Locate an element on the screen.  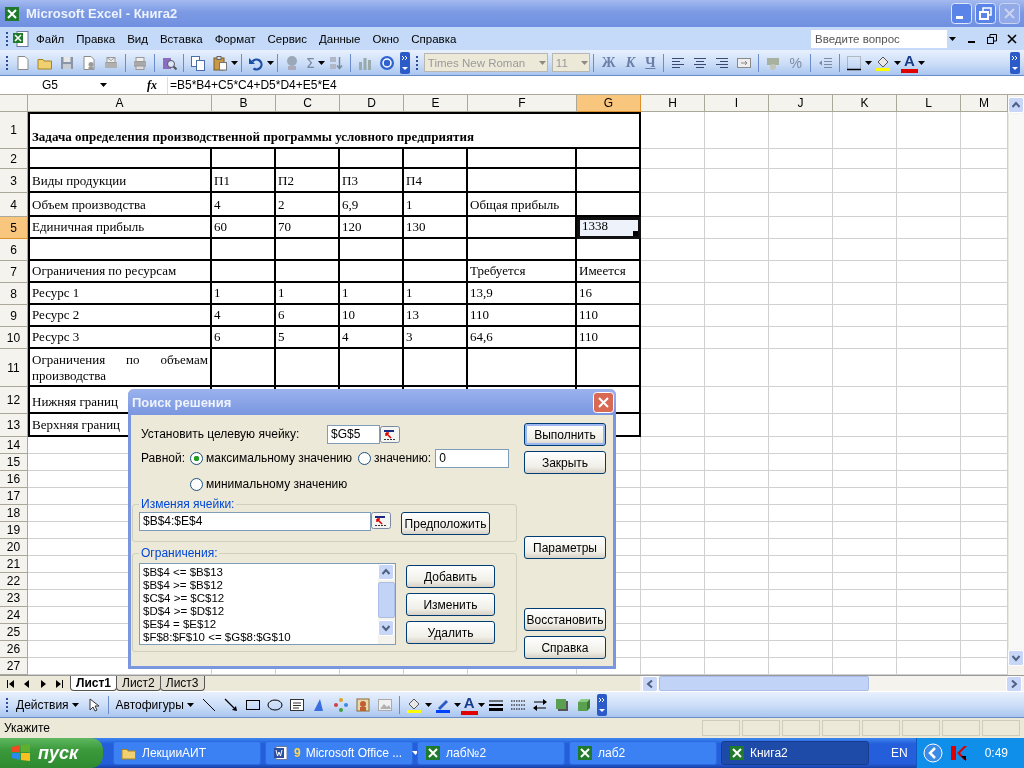
toolbar-grip-icon is located at coordinates (416, 62).